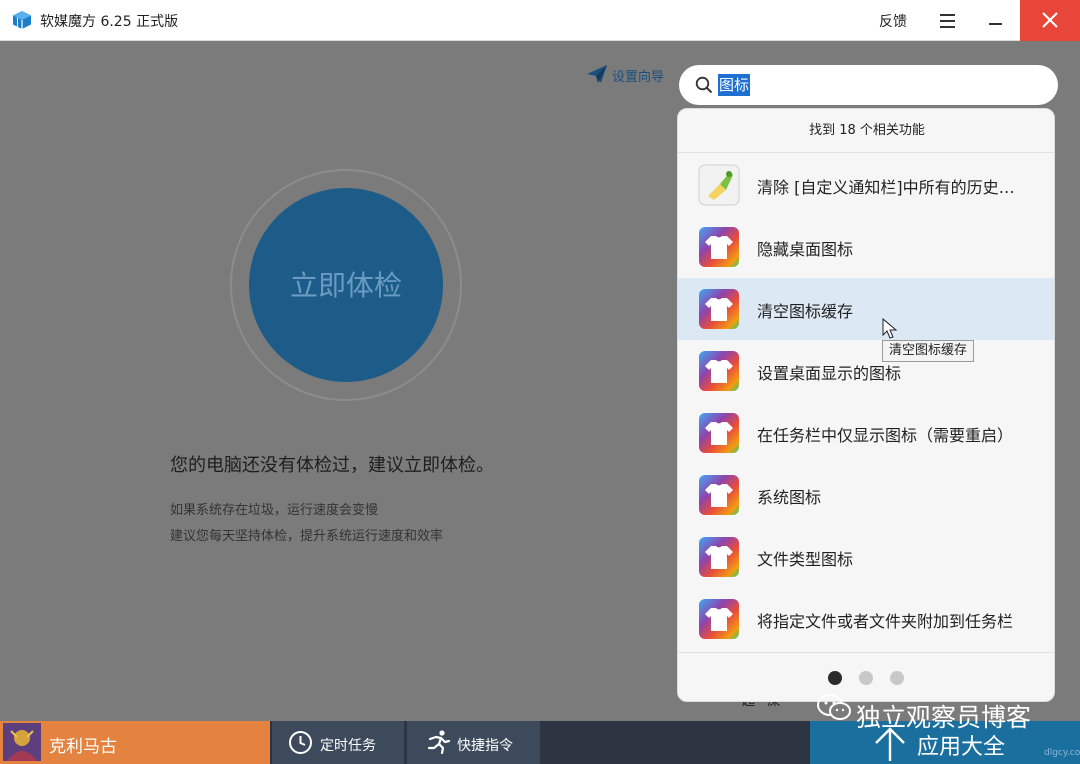 The image size is (1080, 764). Describe the element at coordinates (995, 21) in the screenshot. I see `minimize-button` at that location.